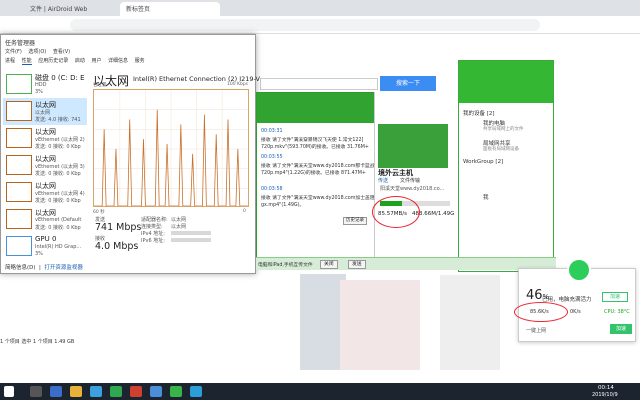 The width and height of the screenshot is (640, 400). Describe the element at coordinates (153, 241) in the screenshot. I see `ipv6-label: IPv6 地址:` at that location.